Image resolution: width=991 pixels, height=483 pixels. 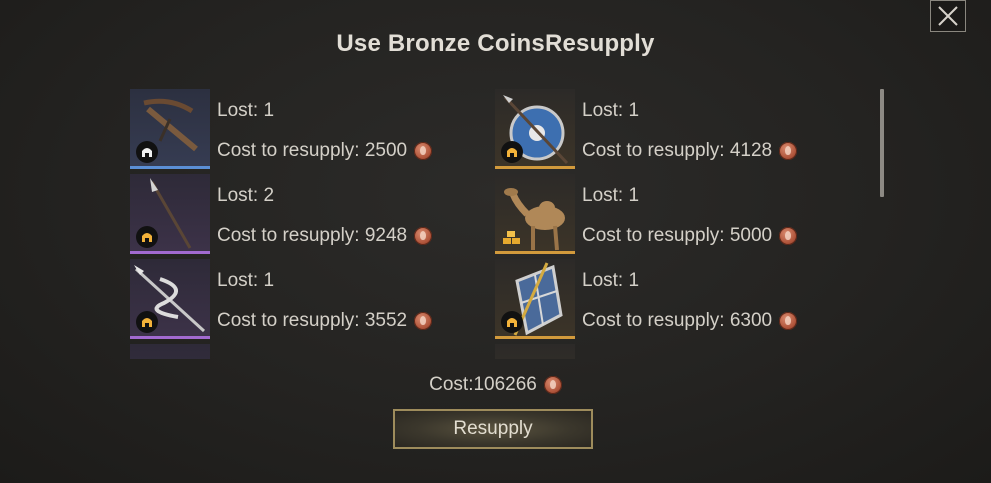 What do you see at coordinates (677, 150) in the screenshot?
I see `resupply-cost-text: Cost to resupply: 4128` at bounding box center [677, 150].